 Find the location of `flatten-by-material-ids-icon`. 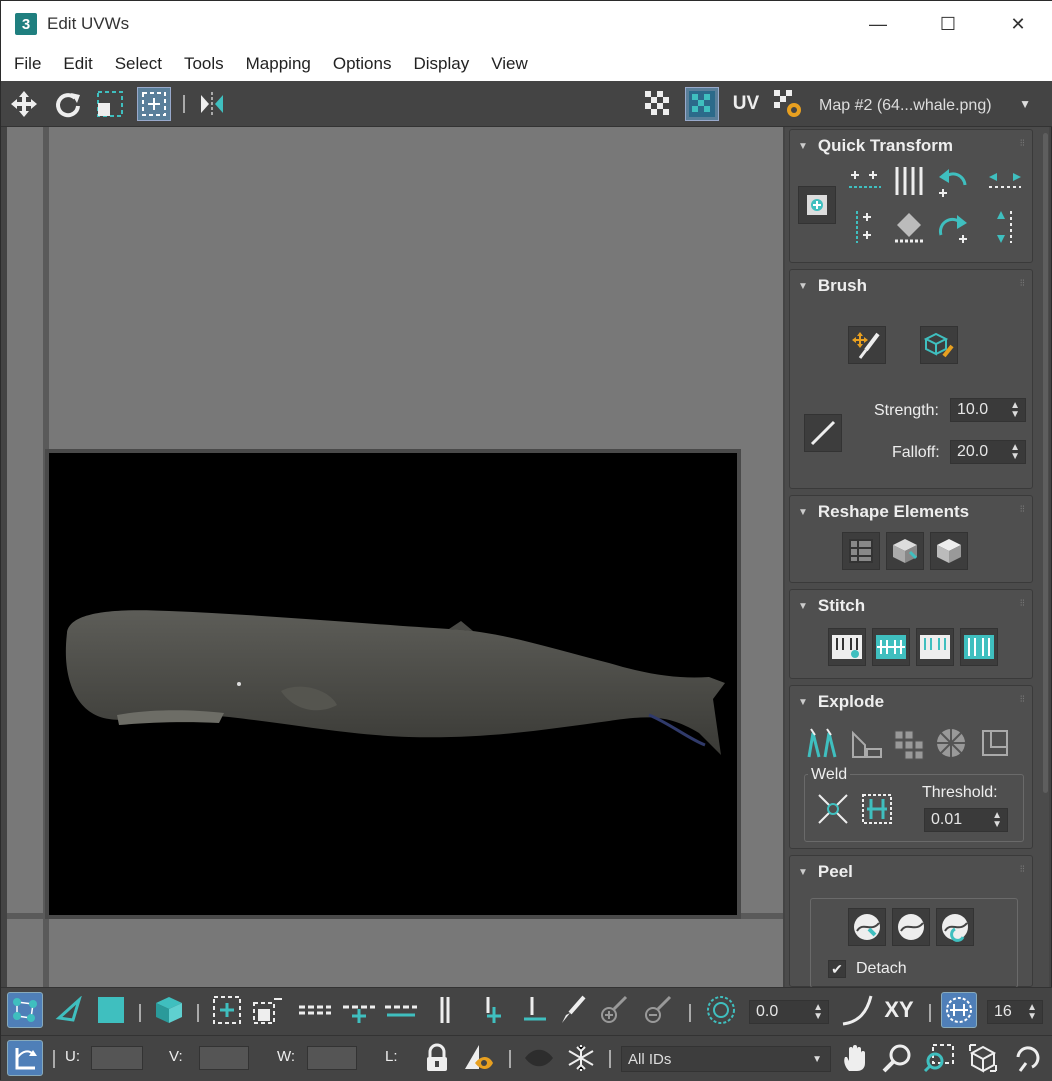

flatten-by-material-ids-icon is located at coordinates (951, 743).